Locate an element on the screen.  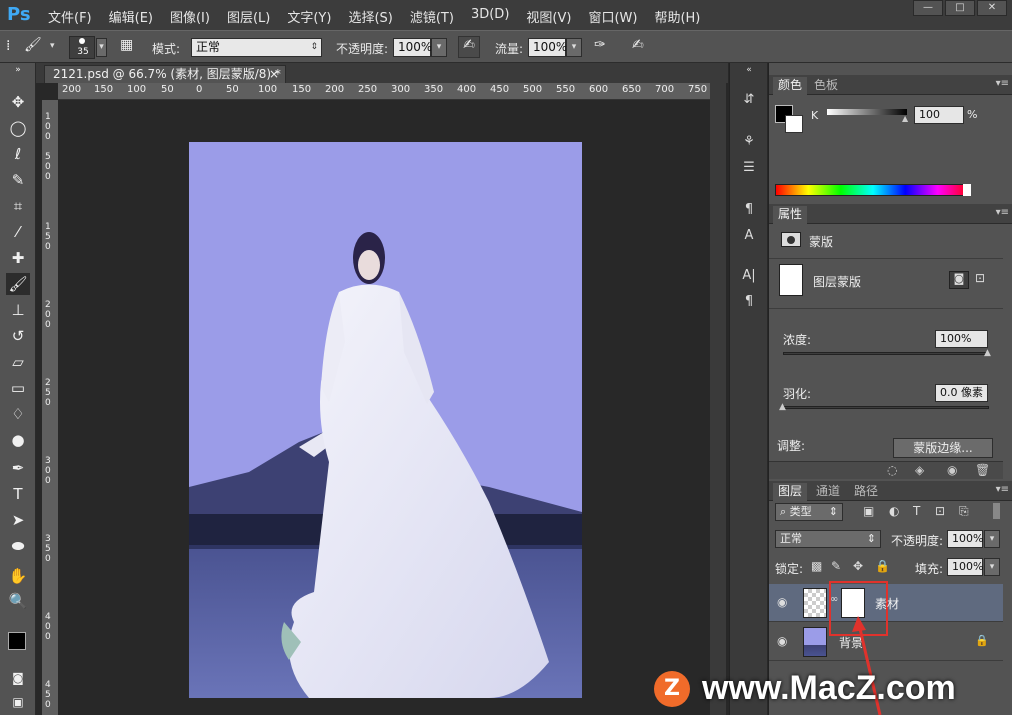
ellipse-marquee-icon: ◯ is located at coordinates (18, 128).